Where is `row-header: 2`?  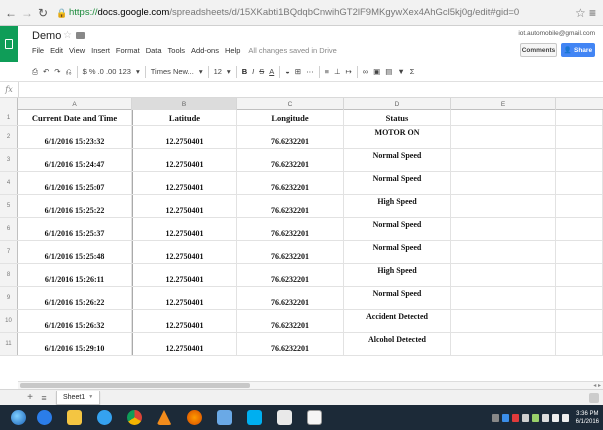
row-header: 2 is located at coordinates (9, 137).